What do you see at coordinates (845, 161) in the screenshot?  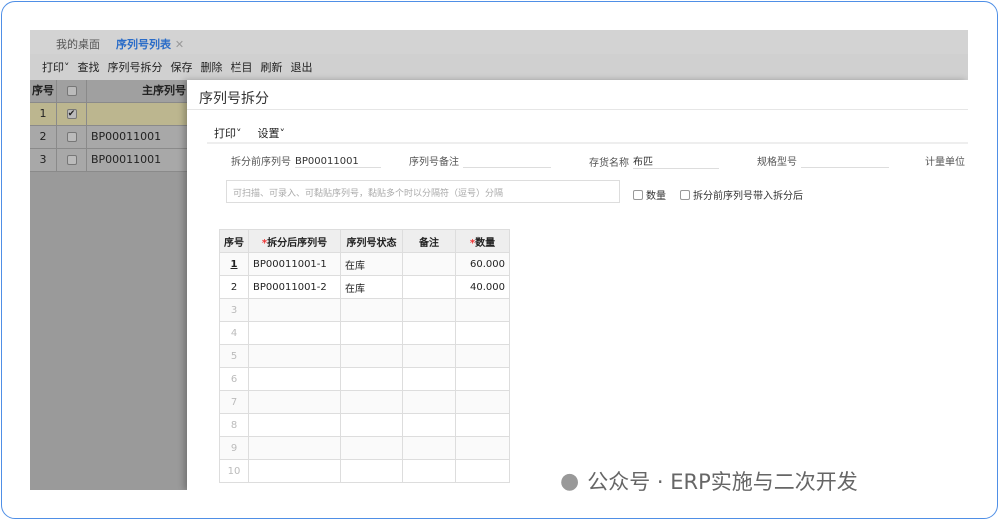 I see `spec-input` at bounding box center [845, 161].